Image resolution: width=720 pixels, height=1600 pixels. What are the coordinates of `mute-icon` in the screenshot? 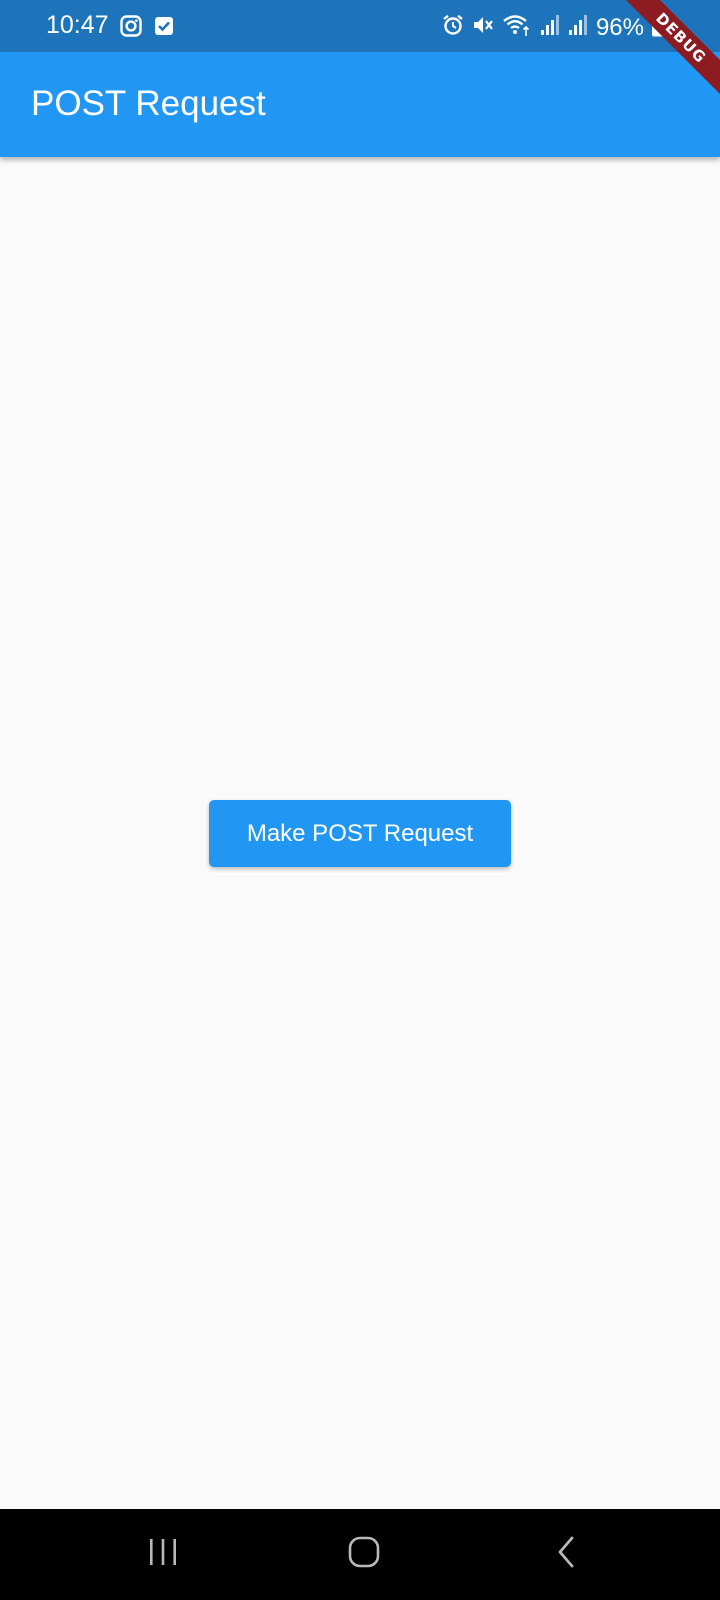 It's located at (483, 27).